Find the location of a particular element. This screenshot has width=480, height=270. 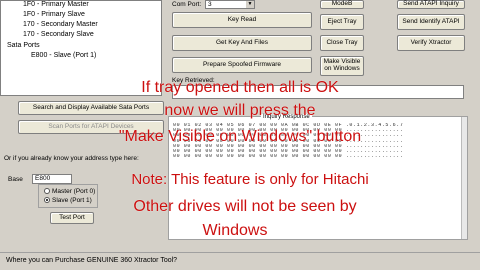

overlay-line-5: Other drives will not be seen by is located at coordinates (245, 206).